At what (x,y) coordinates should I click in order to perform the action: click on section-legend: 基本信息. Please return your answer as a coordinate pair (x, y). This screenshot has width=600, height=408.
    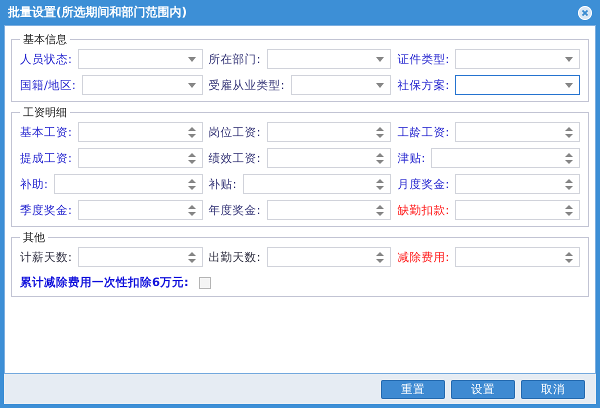
    Looking at the image, I should click on (45, 39).